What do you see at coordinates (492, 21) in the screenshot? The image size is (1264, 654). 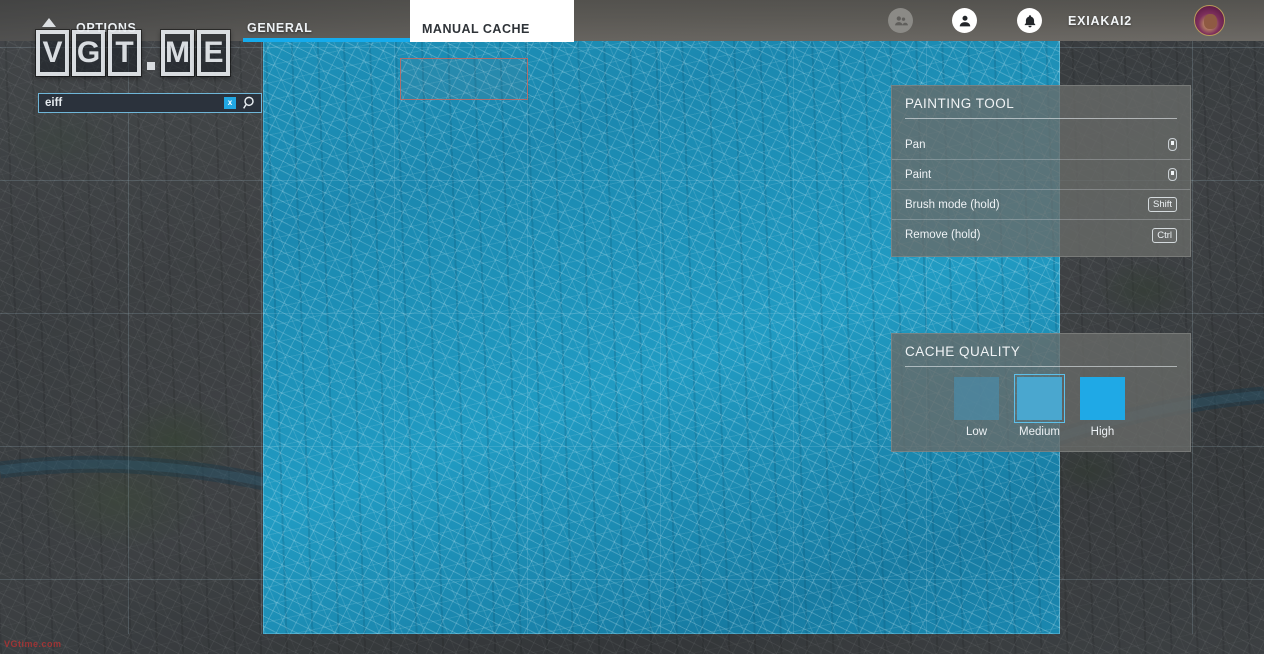 I see `tab-manual-cache: MANUAL CACHE` at bounding box center [492, 21].